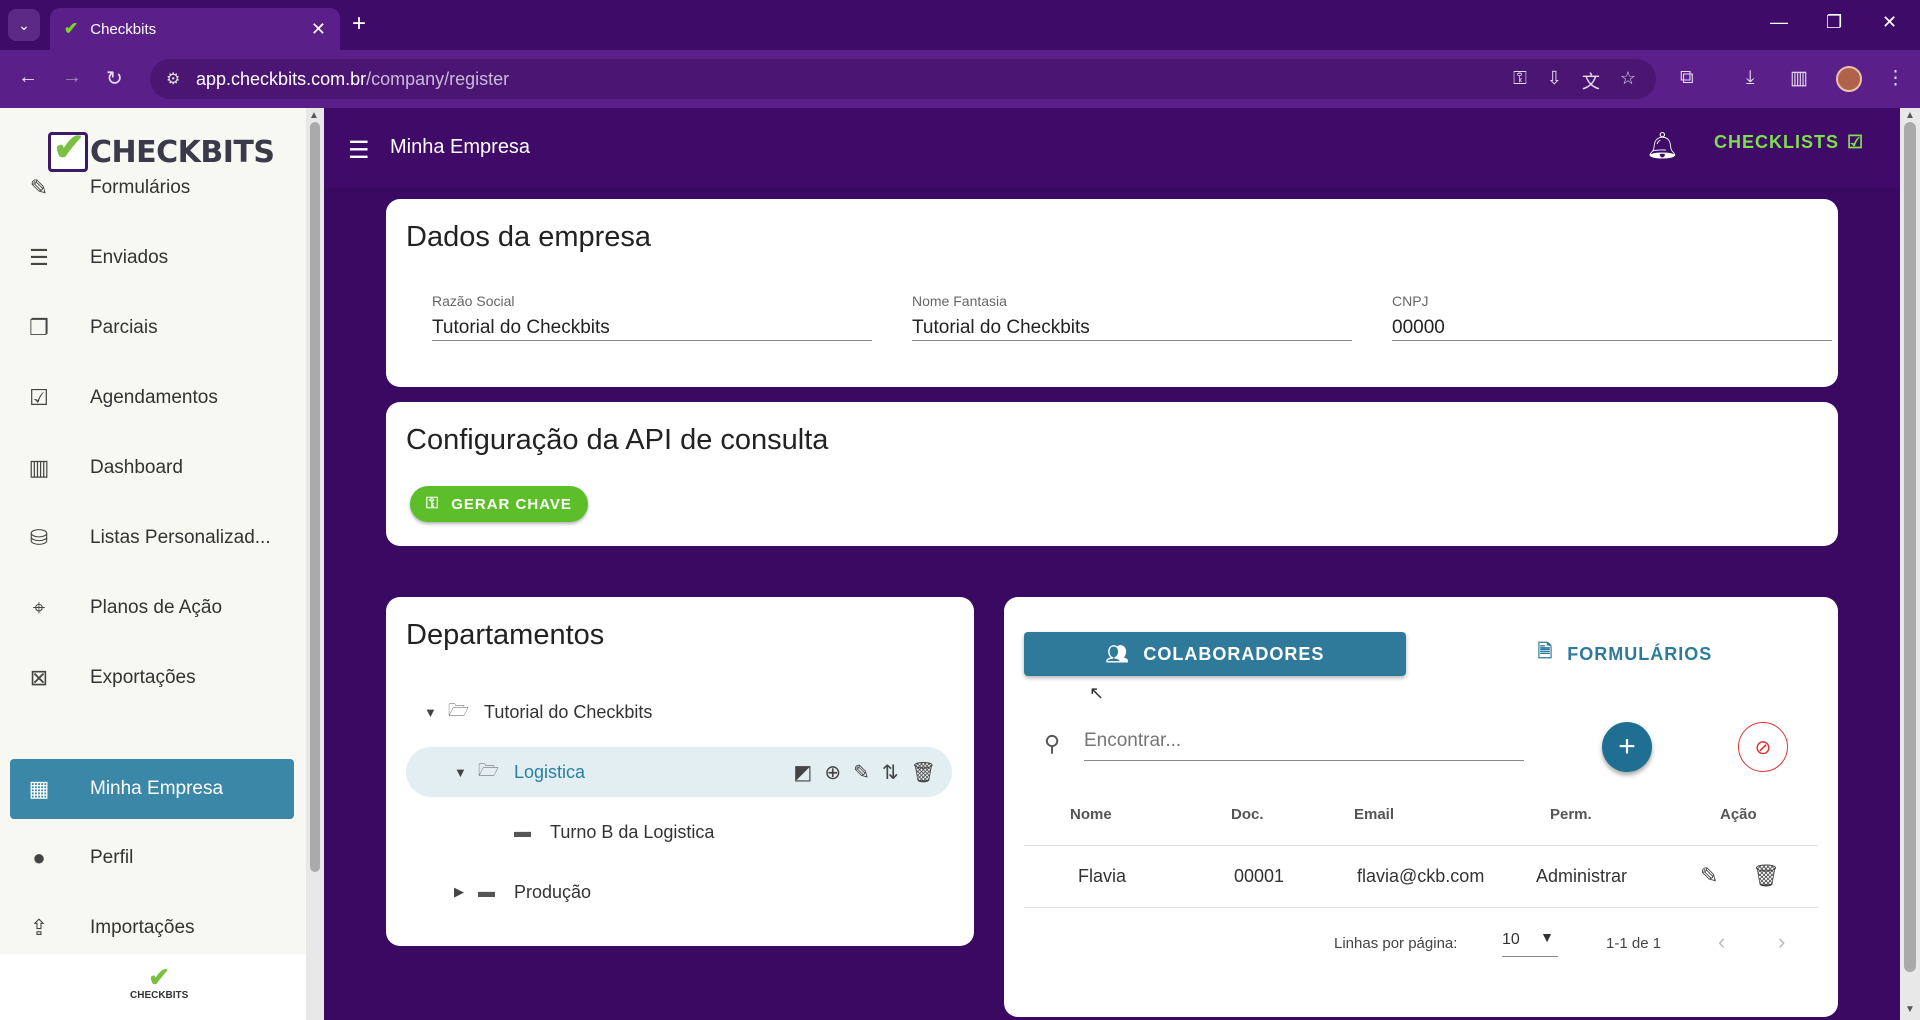 This screenshot has width=1920, height=1020. Describe the element at coordinates (152, 858) in the screenshot. I see `sidebar-item-perfil: ● Perfil` at that location.